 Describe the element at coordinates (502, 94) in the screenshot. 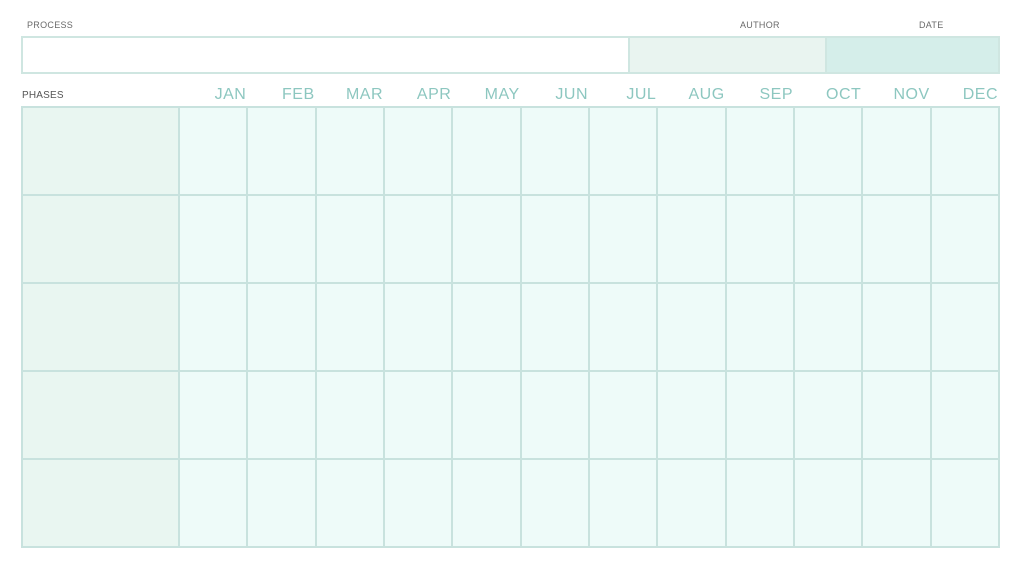

I see `month-may: MAY` at that location.